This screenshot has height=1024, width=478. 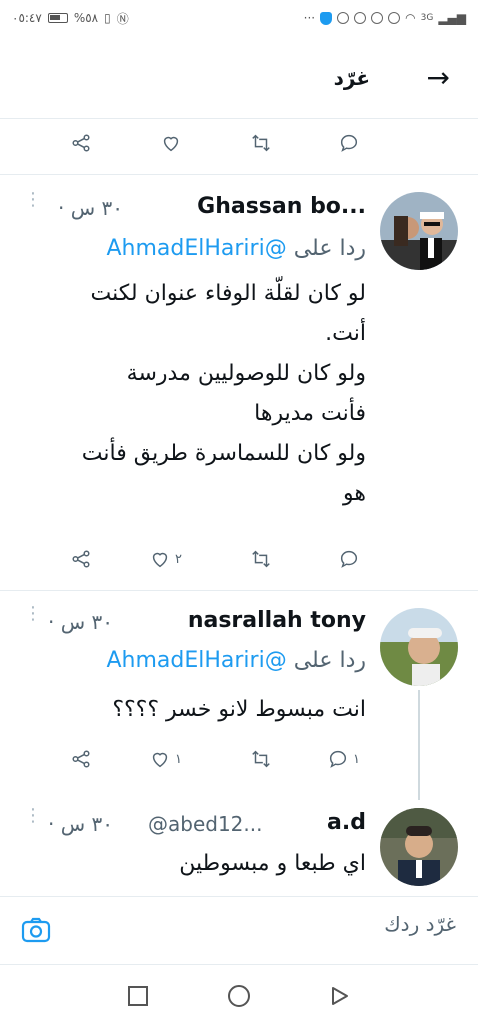 I want to click on battery-icon, so click(x=57, y=18).